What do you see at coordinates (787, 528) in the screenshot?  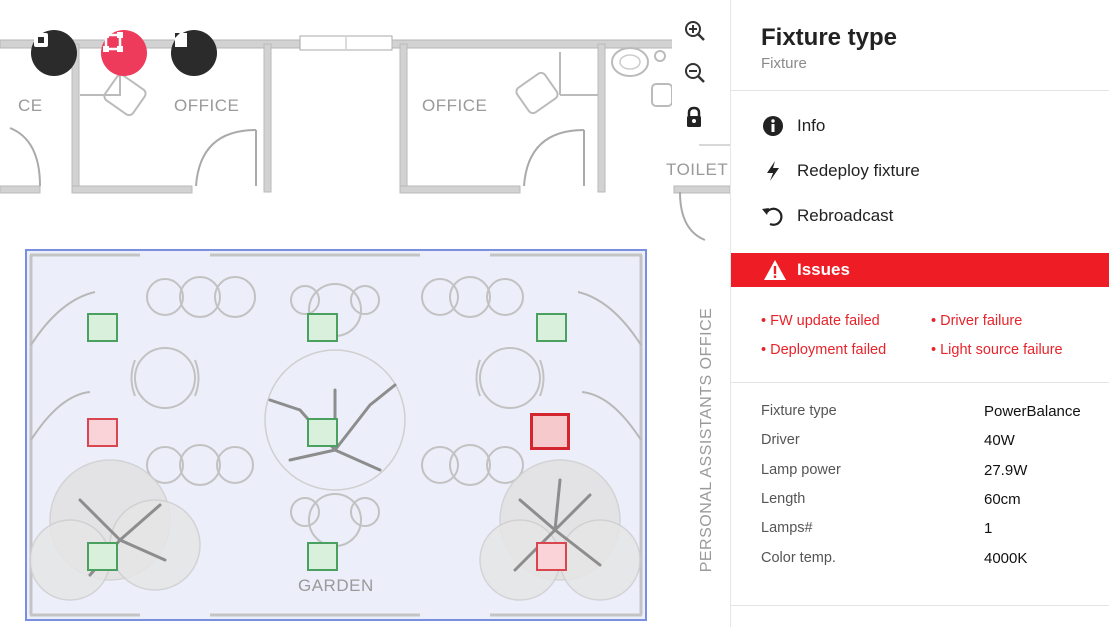 I see `property-key: Lamps#` at bounding box center [787, 528].